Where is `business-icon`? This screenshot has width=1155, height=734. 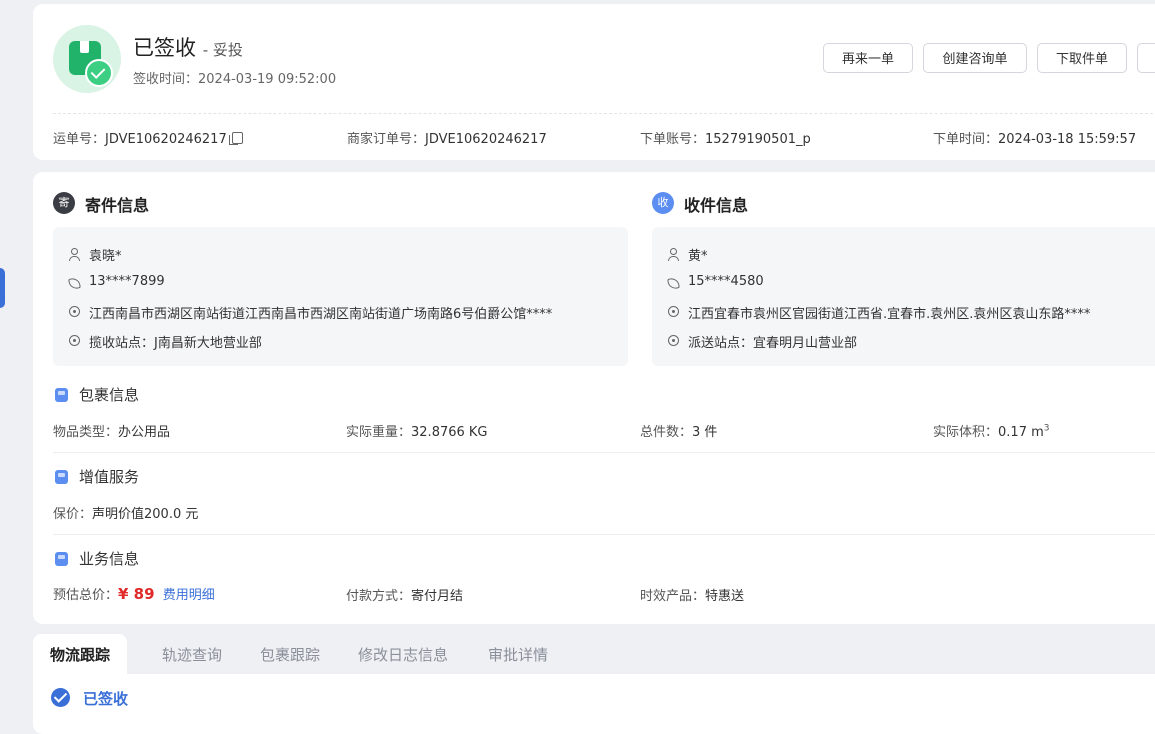 business-icon is located at coordinates (61, 559).